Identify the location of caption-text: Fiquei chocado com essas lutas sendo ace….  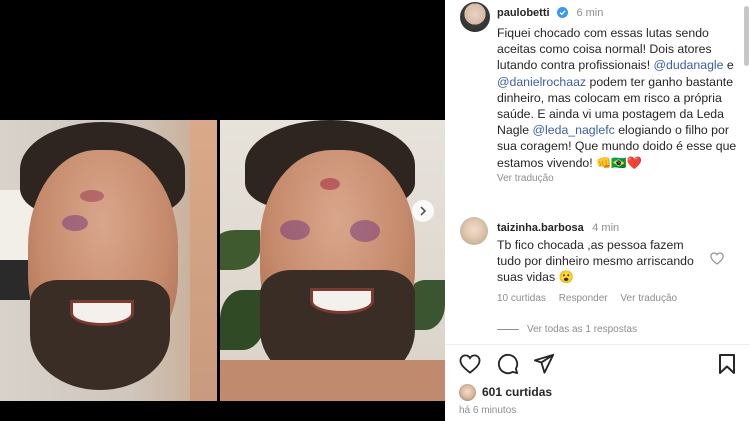
(617, 98).